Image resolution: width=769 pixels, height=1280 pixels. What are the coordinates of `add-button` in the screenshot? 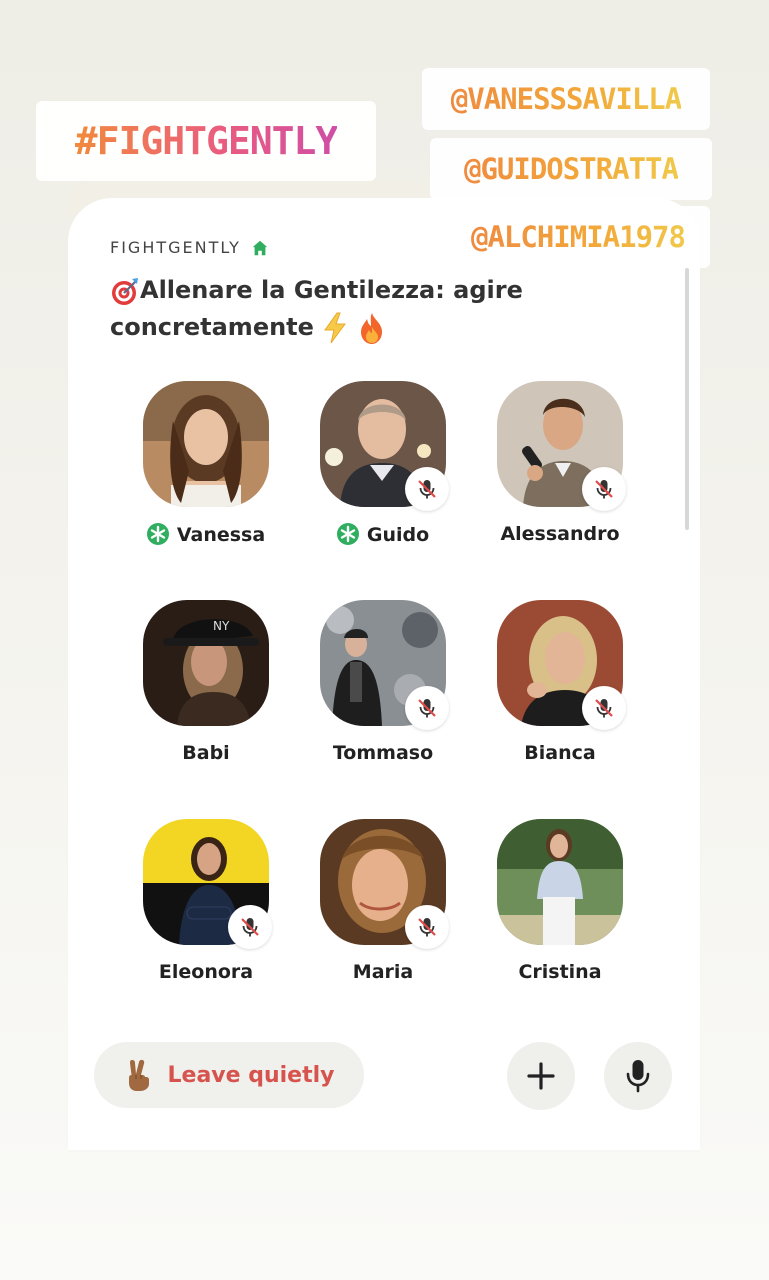 It's located at (541, 1076).